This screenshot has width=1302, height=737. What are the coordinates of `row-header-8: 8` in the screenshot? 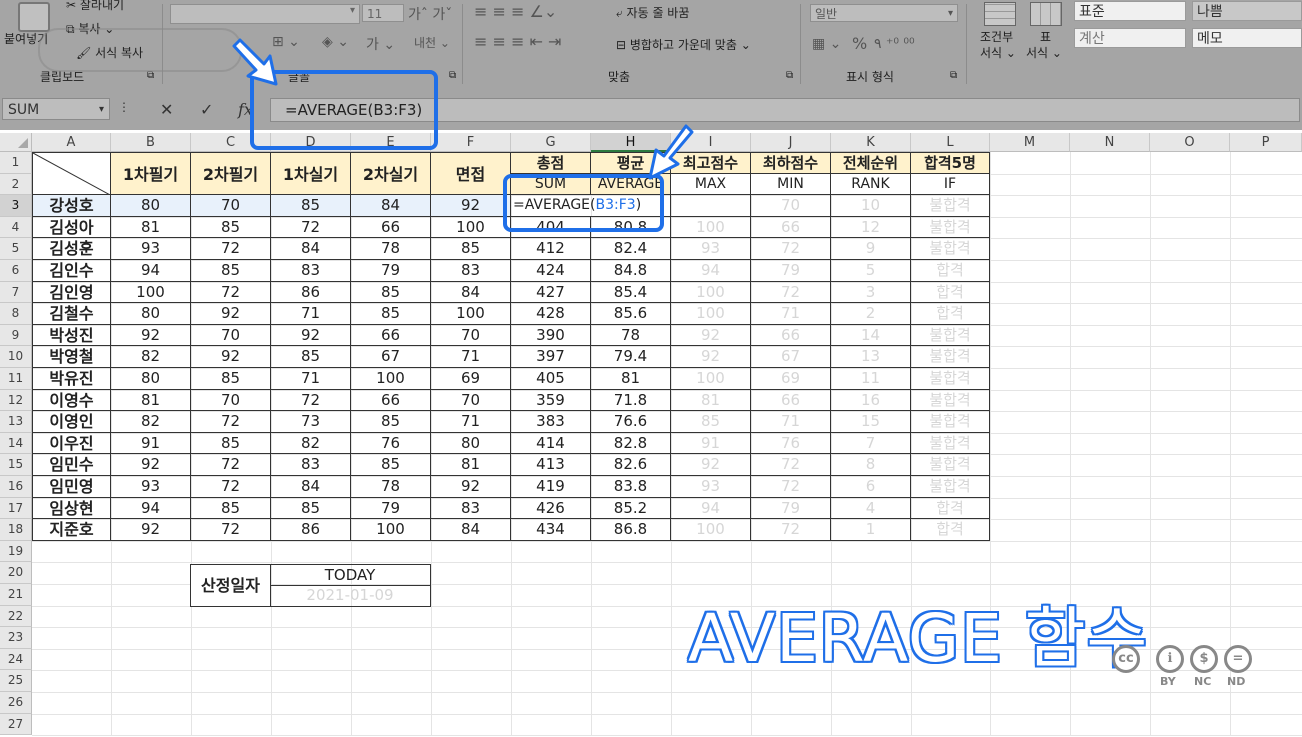 It's located at (16, 314).